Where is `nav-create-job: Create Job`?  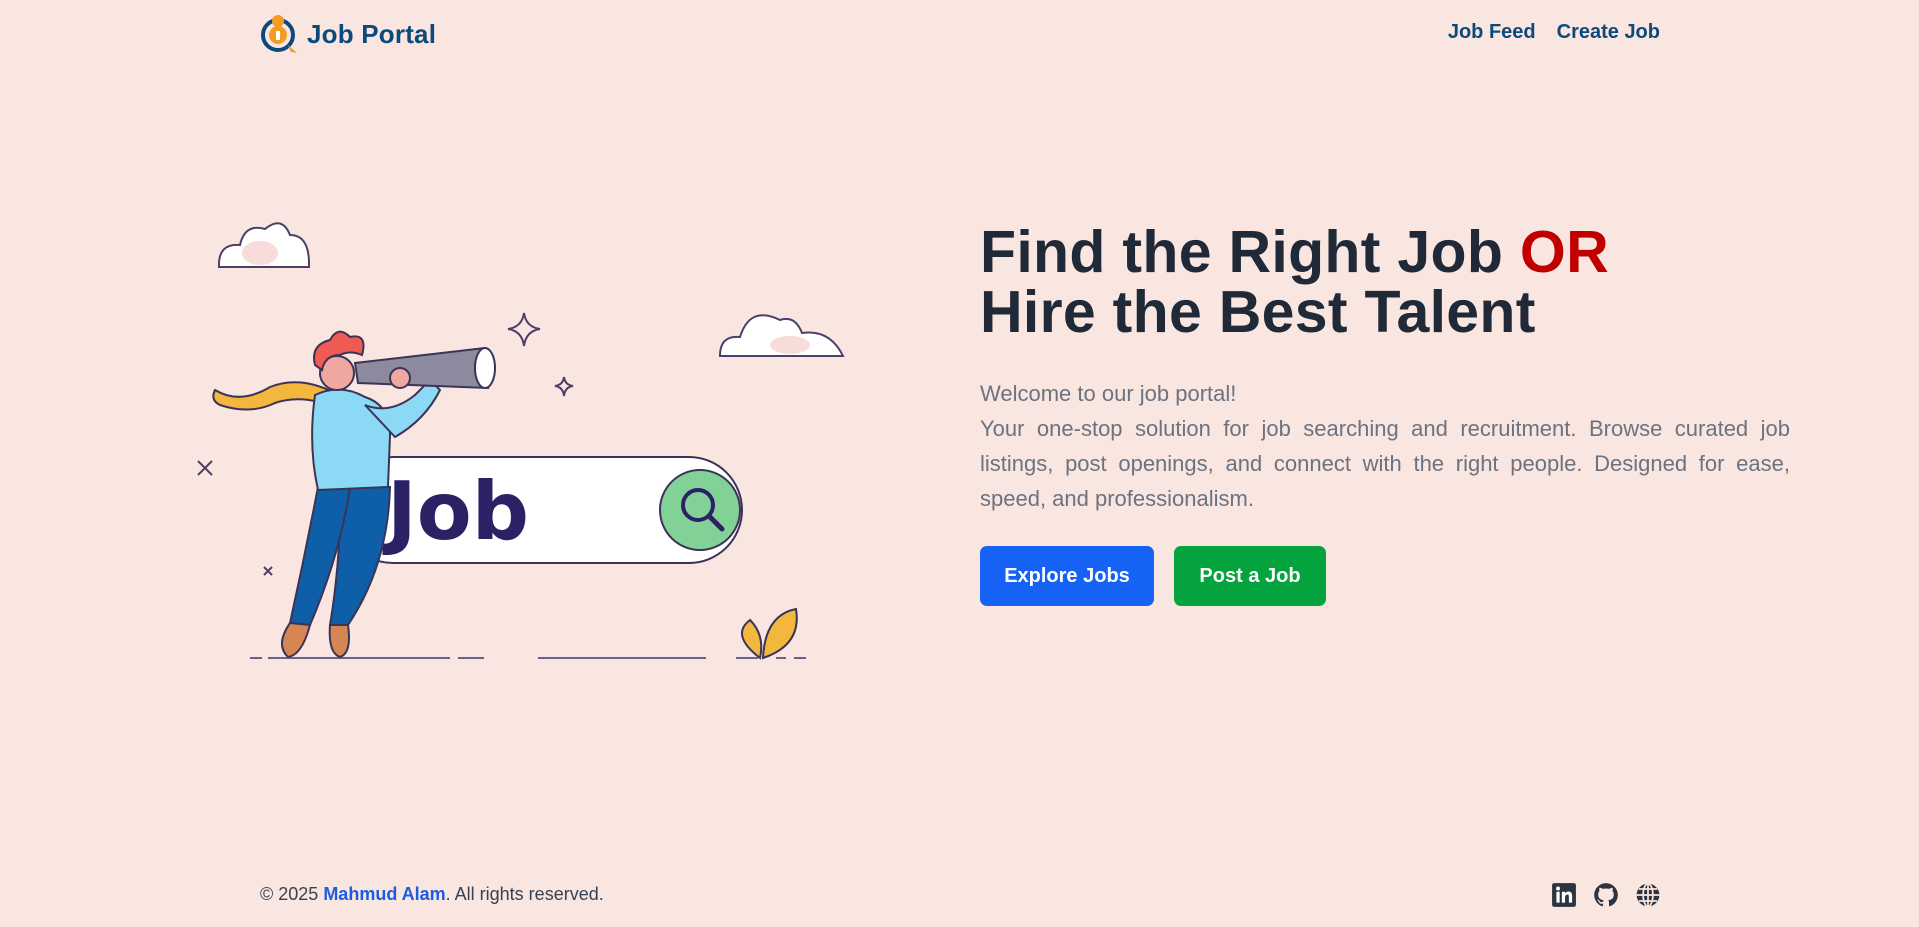 nav-create-job: Create Job is located at coordinates (1608, 32).